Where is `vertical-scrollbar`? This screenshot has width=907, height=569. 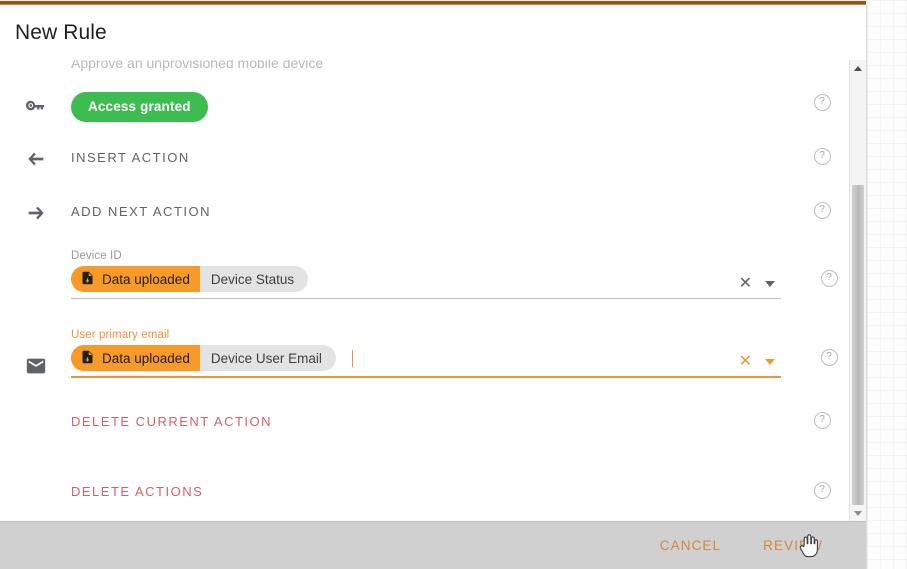
vertical-scrollbar is located at coordinates (857, 290).